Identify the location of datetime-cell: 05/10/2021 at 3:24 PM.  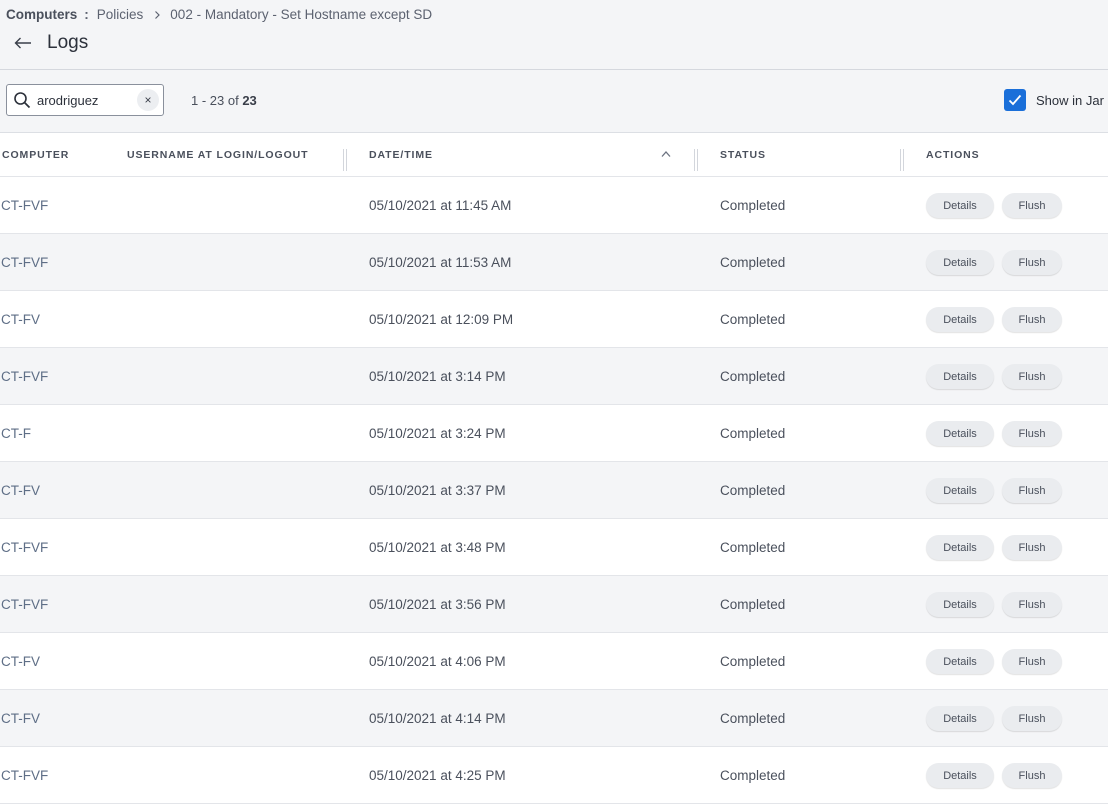
(437, 433).